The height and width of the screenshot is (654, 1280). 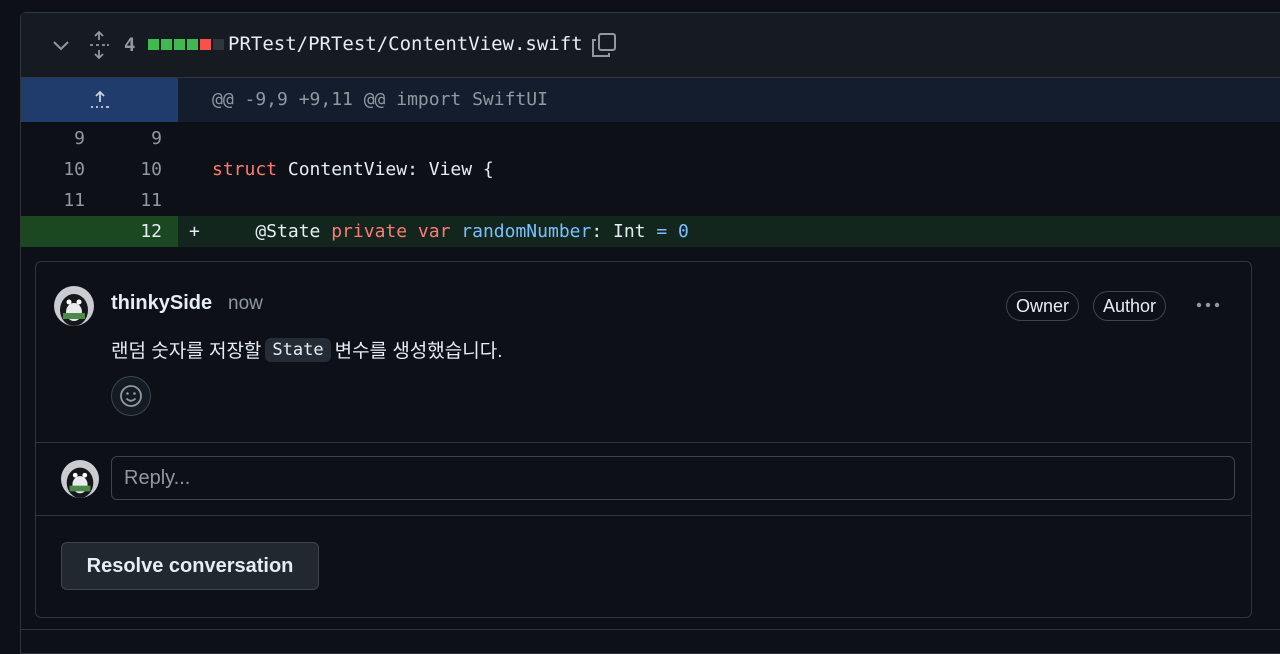 I want to click on comment-time: now, so click(x=245, y=304).